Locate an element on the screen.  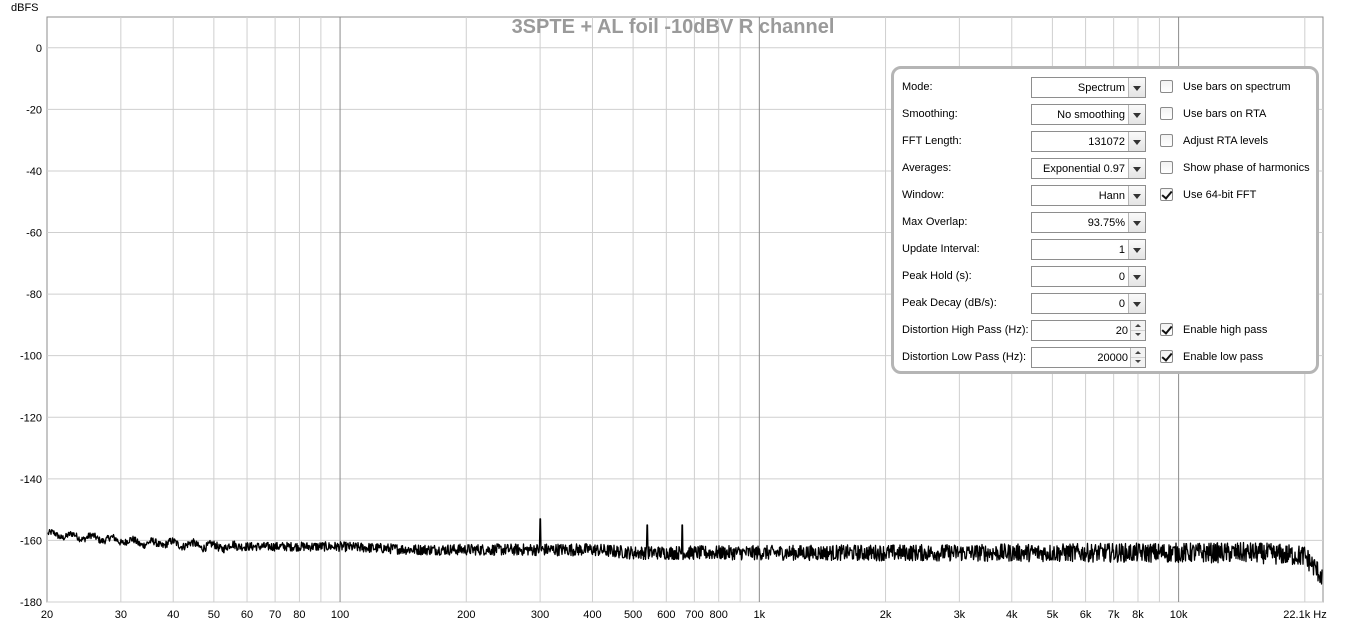
distortion-low-pass-spinbox: 20000 is located at coordinates (1088, 357).